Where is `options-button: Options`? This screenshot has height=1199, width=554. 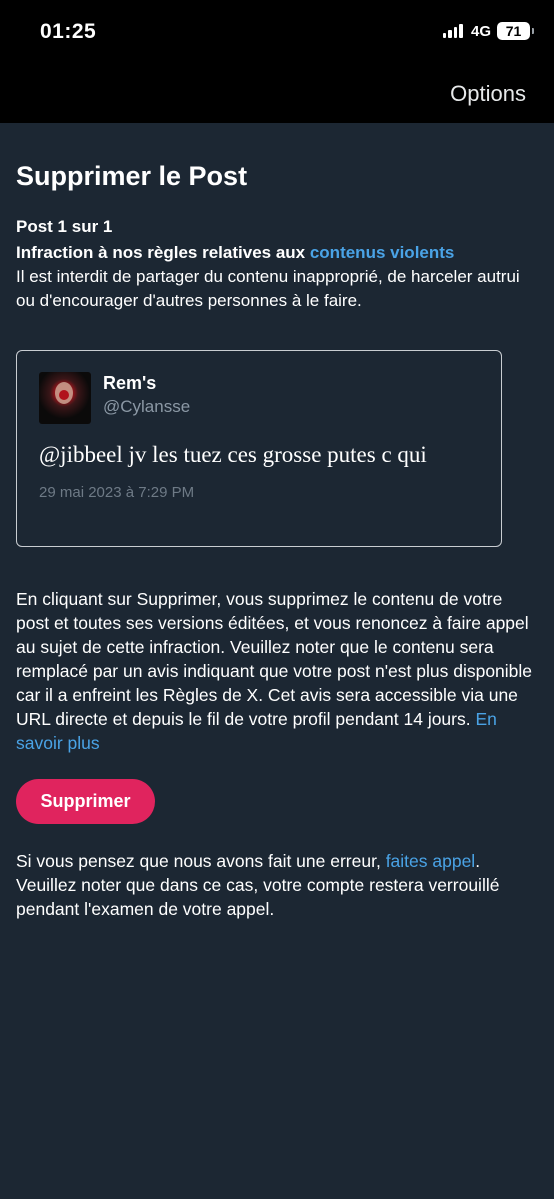
options-button: Options is located at coordinates (488, 94).